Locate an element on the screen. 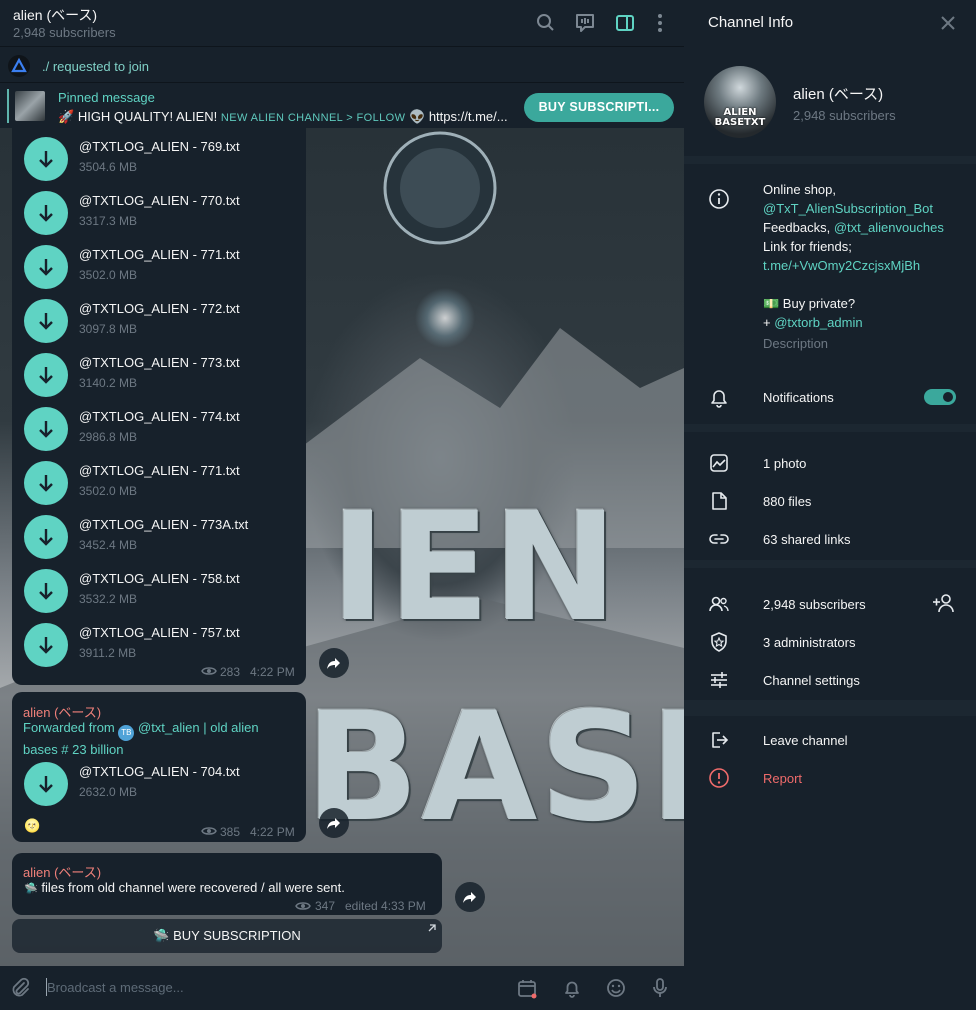  live-stream-icon is located at coordinates (585, 23).